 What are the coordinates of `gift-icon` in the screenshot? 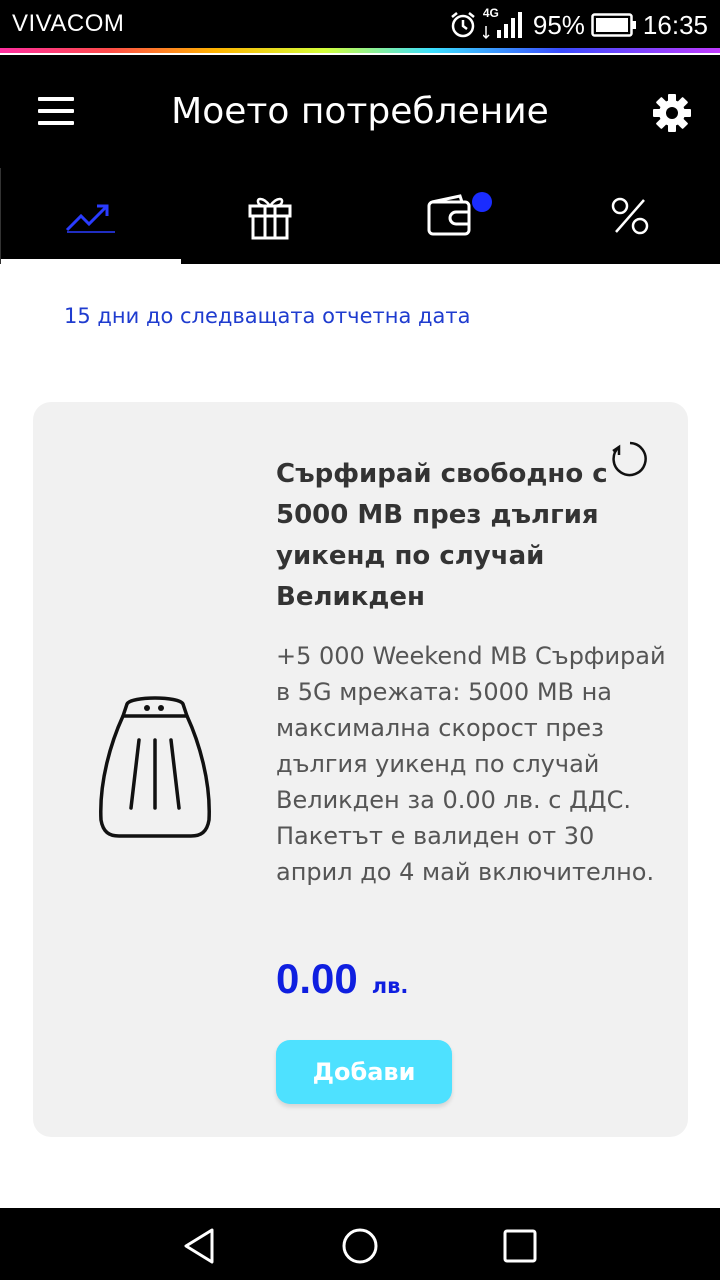 It's located at (270, 218).